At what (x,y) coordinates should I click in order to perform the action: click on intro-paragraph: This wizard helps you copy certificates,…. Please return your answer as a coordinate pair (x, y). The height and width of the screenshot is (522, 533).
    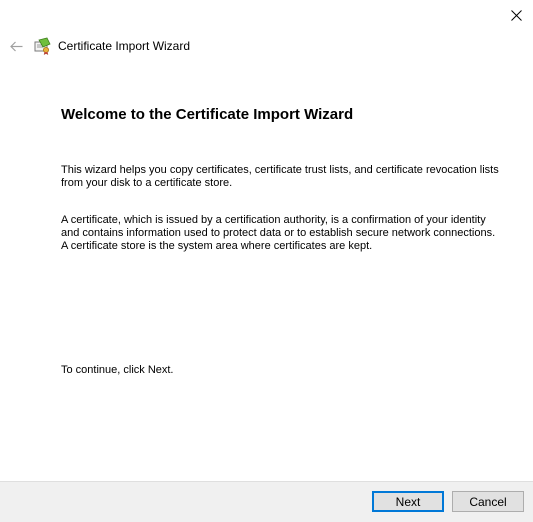
    Looking at the image, I should click on (280, 176).